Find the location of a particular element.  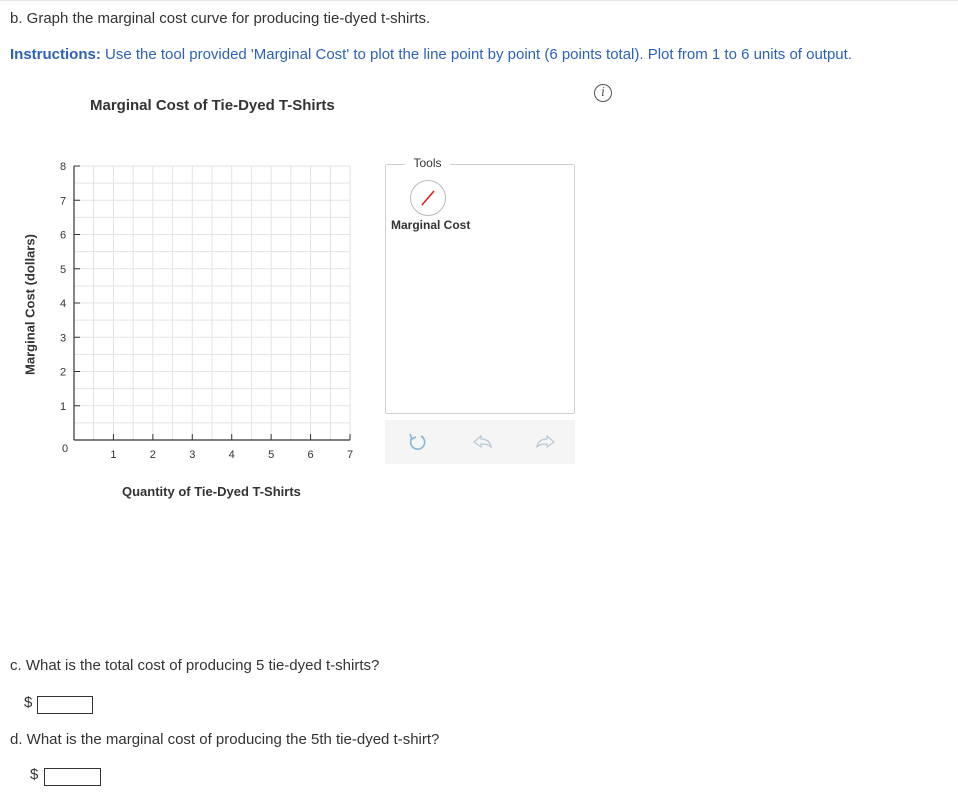

x-axis-label: Quantity of Tie-Dyed T-Shirts is located at coordinates (211, 491).